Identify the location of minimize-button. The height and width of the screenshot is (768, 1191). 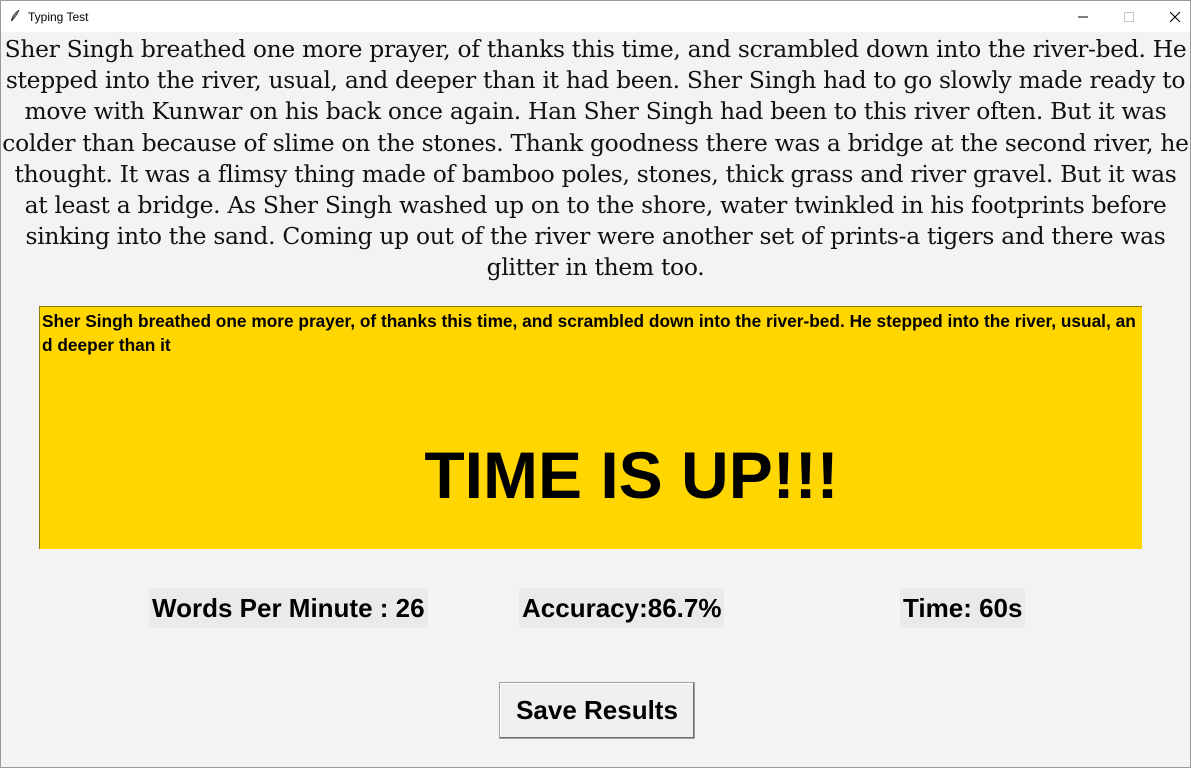
(1083, 16).